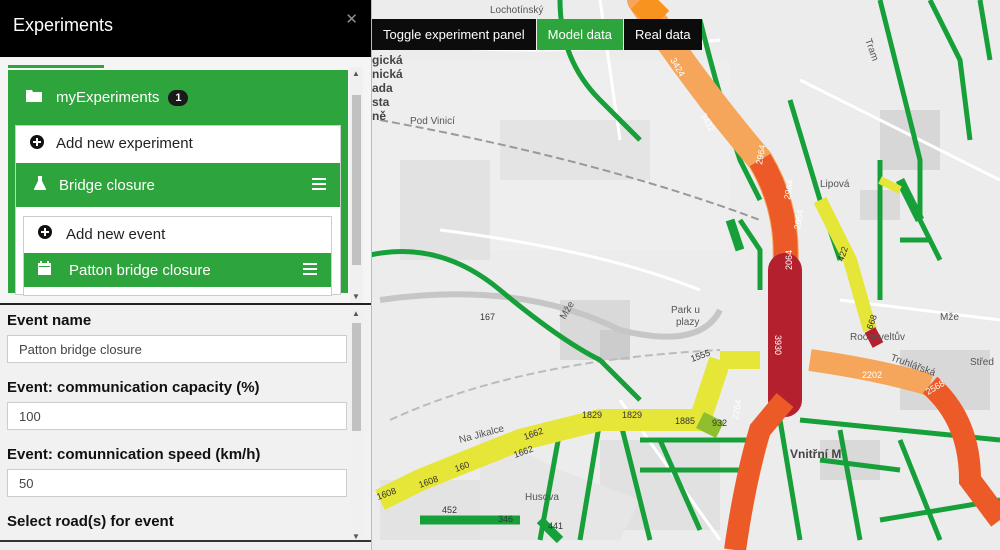 The height and width of the screenshot is (550, 1000). Describe the element at coordinates (432, 121) in the screenshot. I see `map-street-label: Pod Vinicí` at that location.